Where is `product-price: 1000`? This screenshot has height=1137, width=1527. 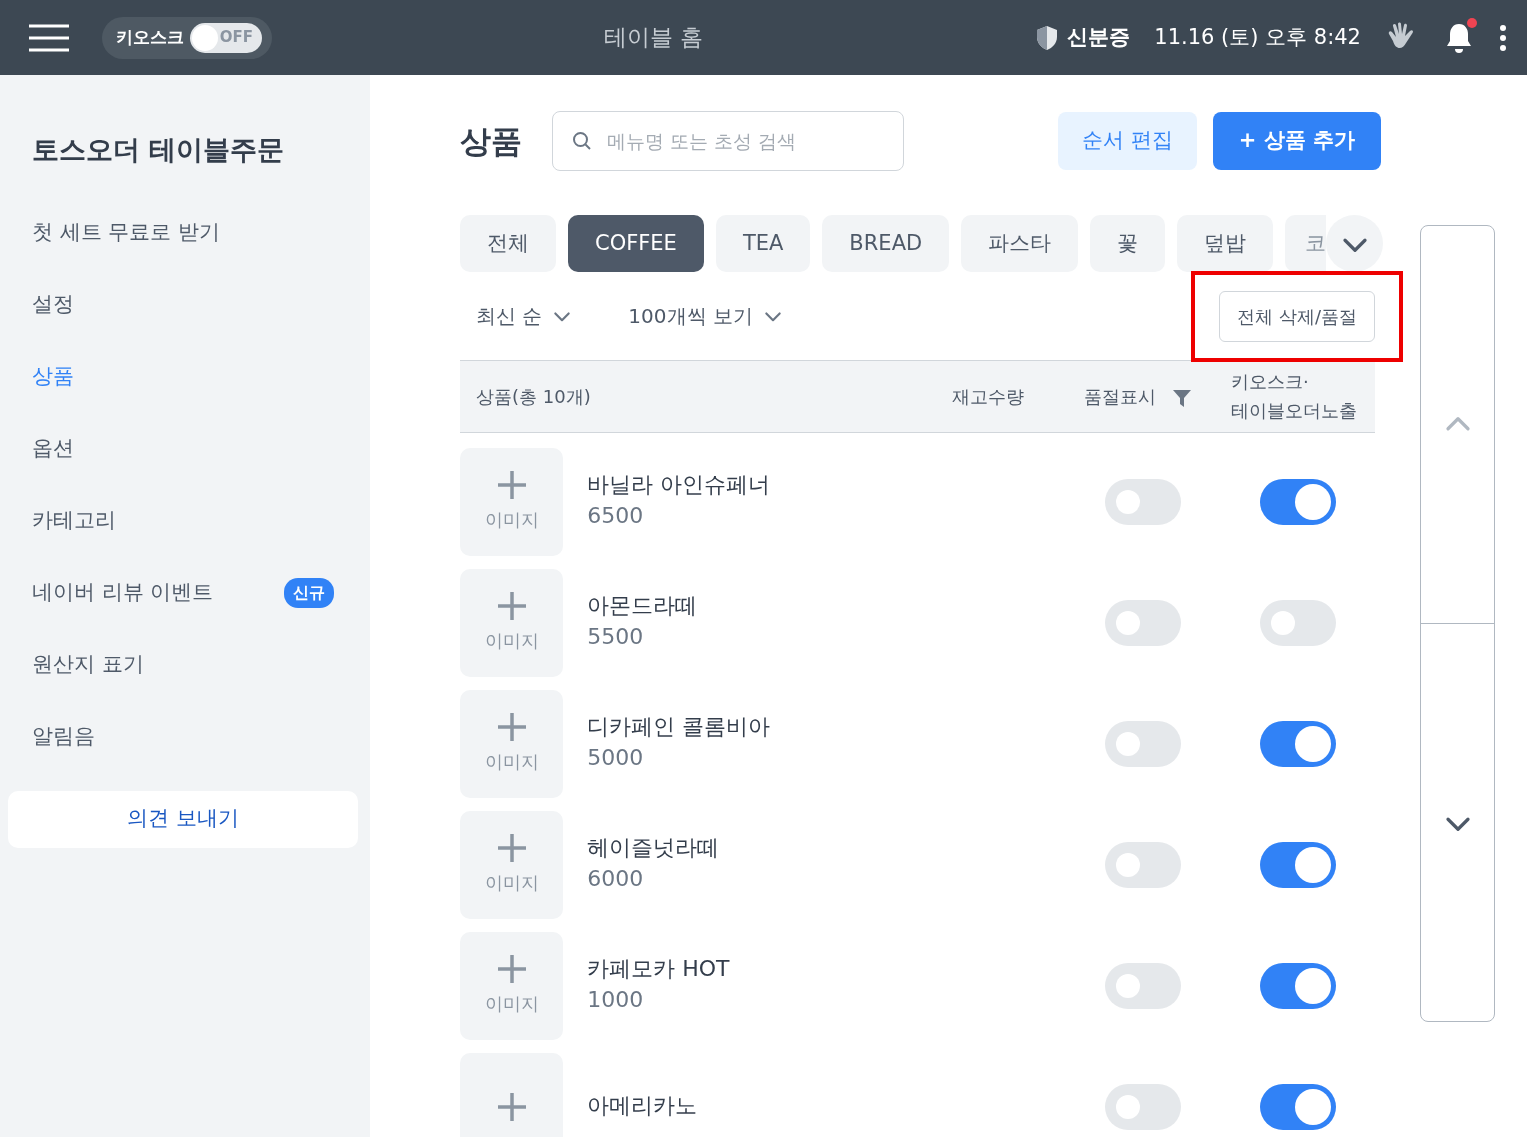
product-price: 1000 is located at coordinates (616, 1000).